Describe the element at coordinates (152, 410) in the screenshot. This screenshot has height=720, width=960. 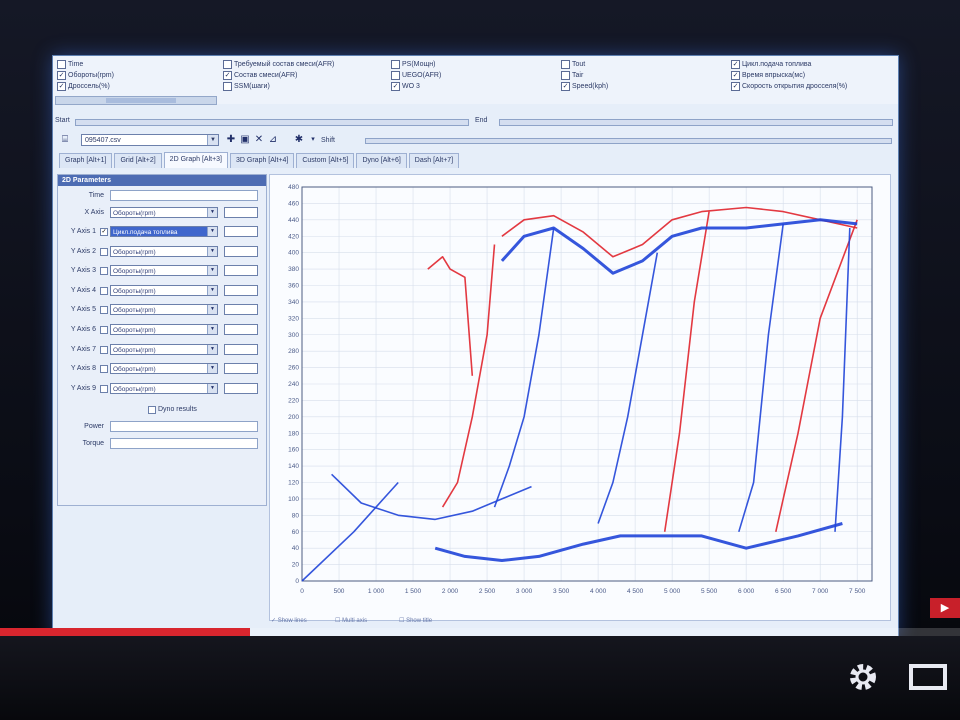
I see `dyno-checkbox` at that location.